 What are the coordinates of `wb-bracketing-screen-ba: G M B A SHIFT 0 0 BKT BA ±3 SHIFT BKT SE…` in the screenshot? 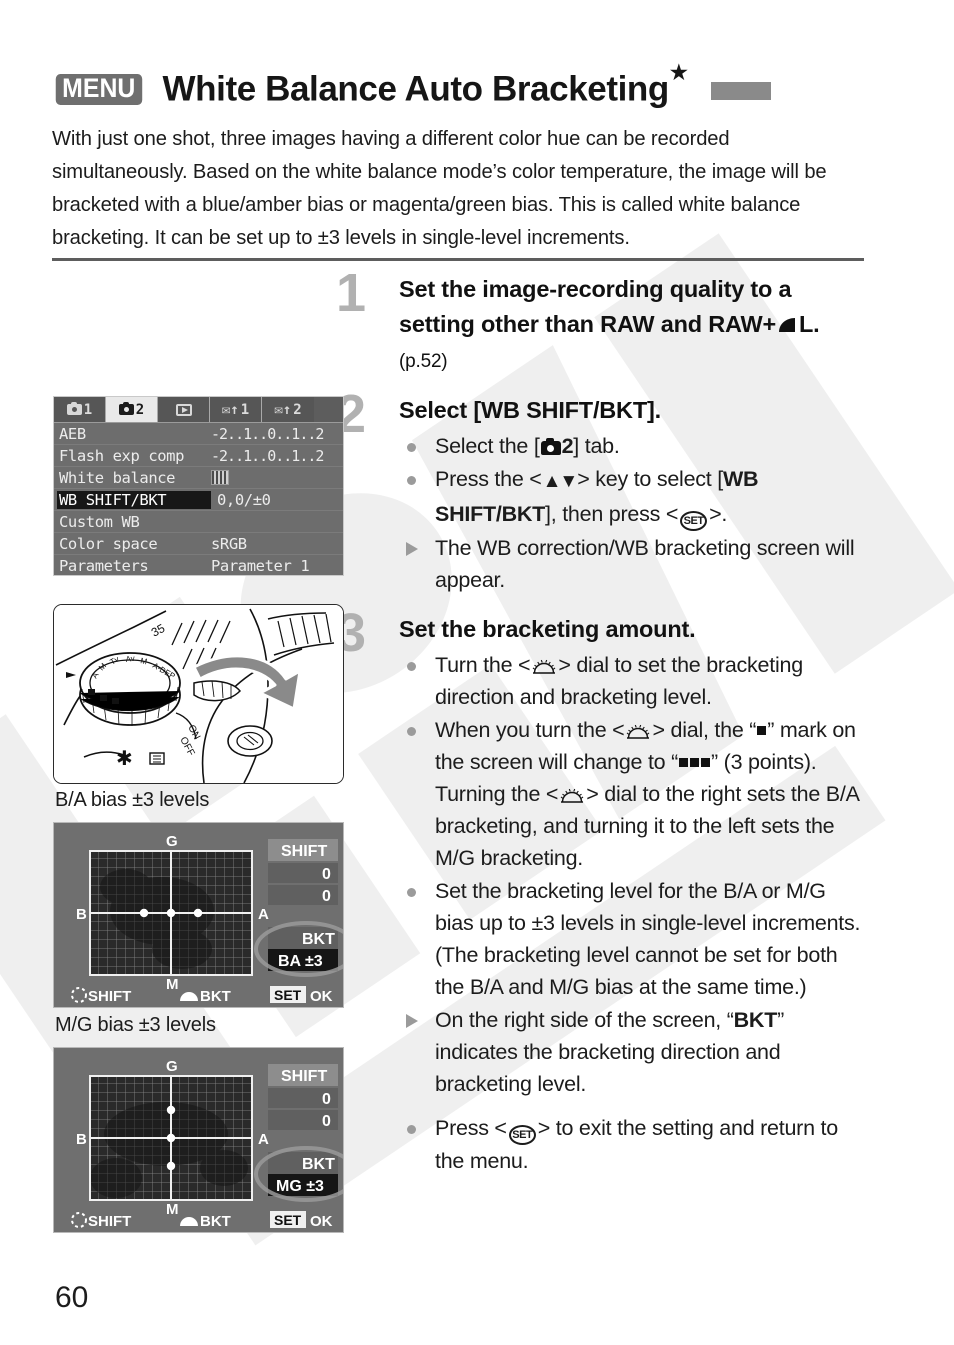 It's located at (198, 915).